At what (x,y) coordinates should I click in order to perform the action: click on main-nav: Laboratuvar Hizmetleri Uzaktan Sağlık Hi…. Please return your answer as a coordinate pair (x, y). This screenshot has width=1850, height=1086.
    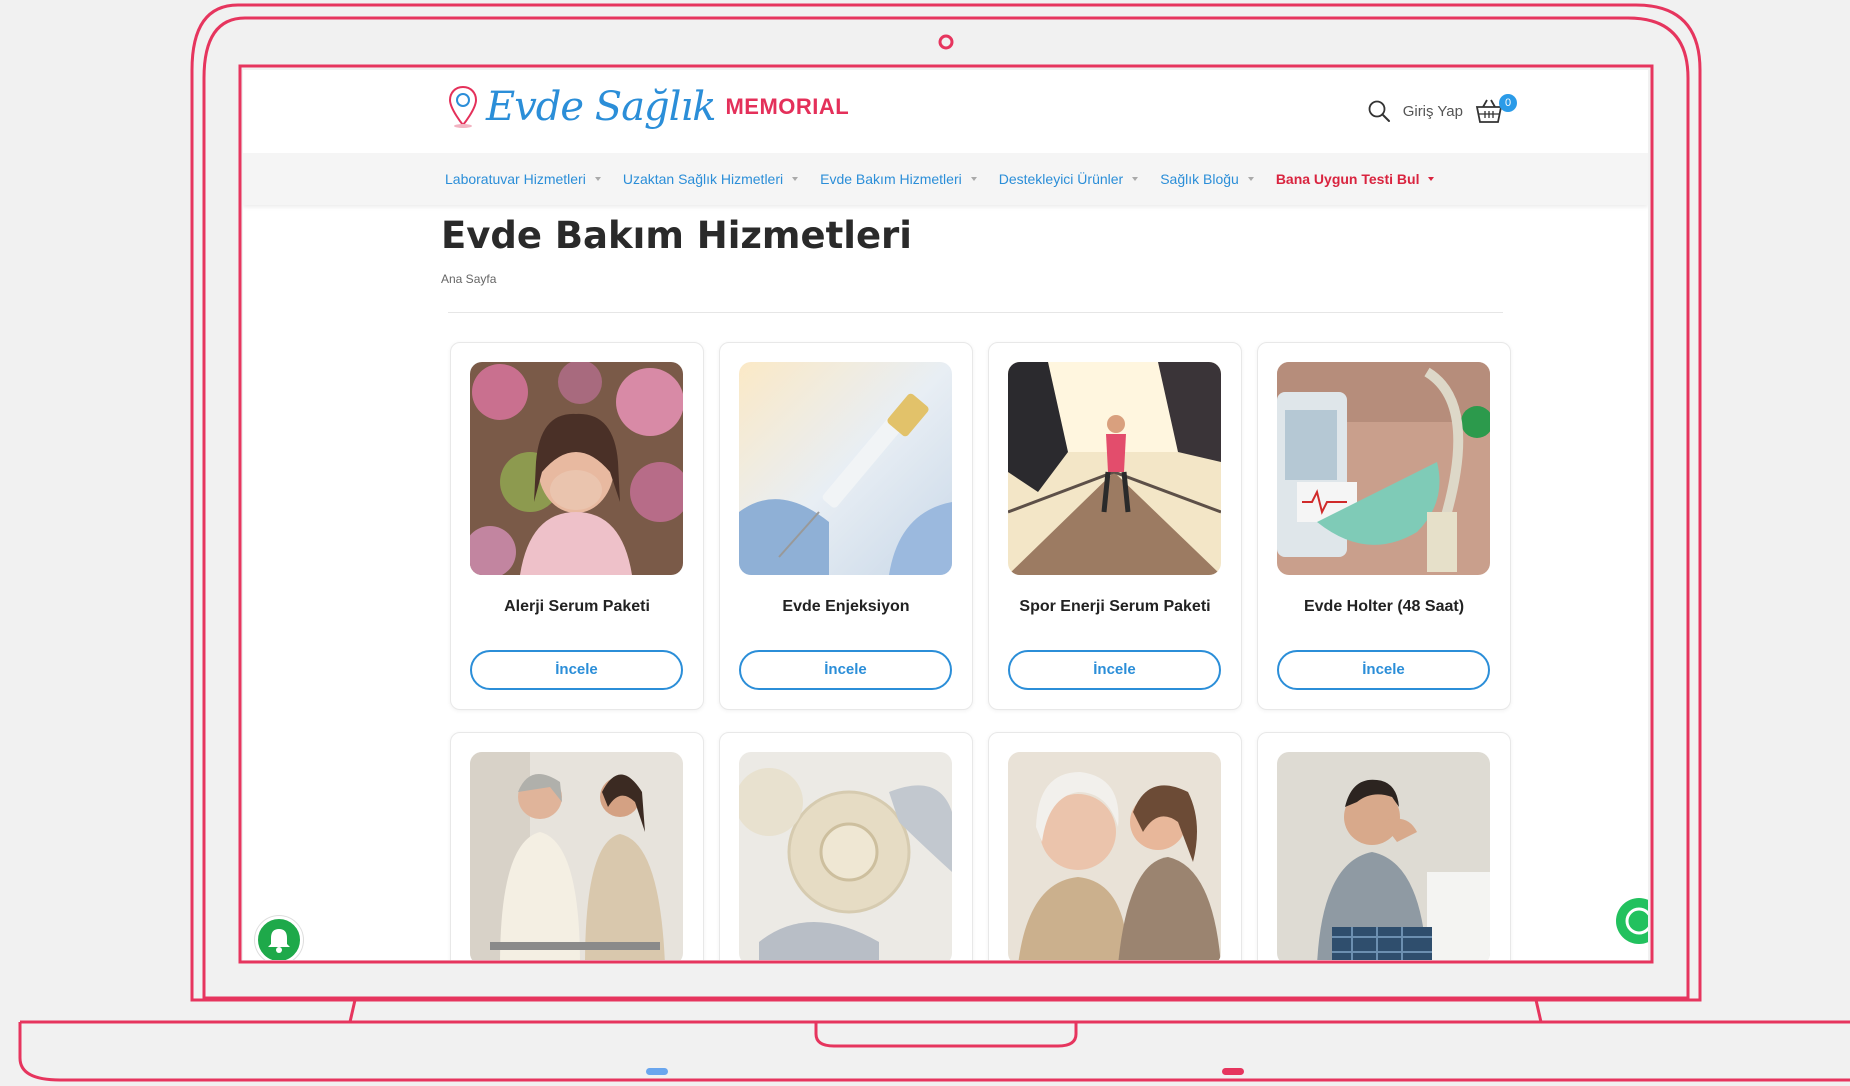
    Looking at the image, I should click on (945, 179).